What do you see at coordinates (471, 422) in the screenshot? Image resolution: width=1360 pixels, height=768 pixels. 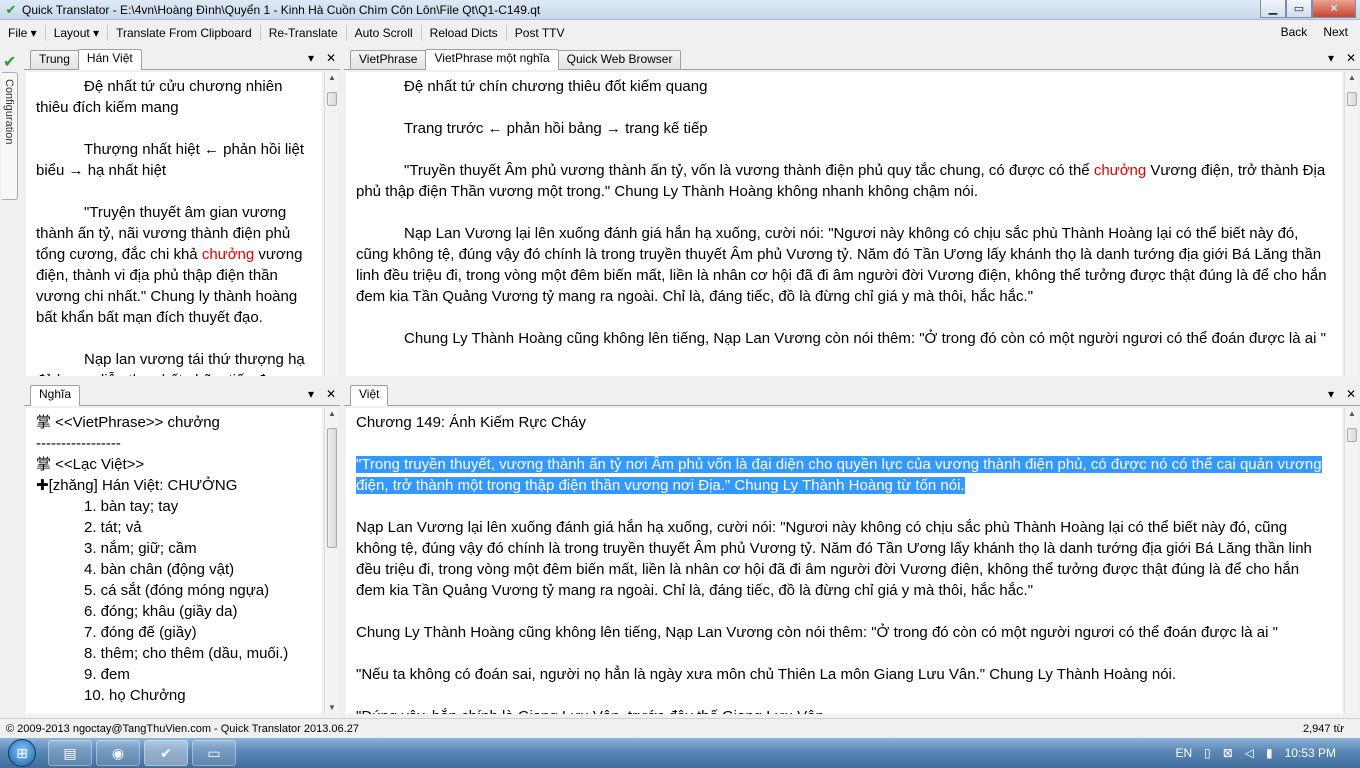 I see `paragraph-text: Chương 149: Ánh Kiếm Rực Cháy` at bounding box center [471, 422].